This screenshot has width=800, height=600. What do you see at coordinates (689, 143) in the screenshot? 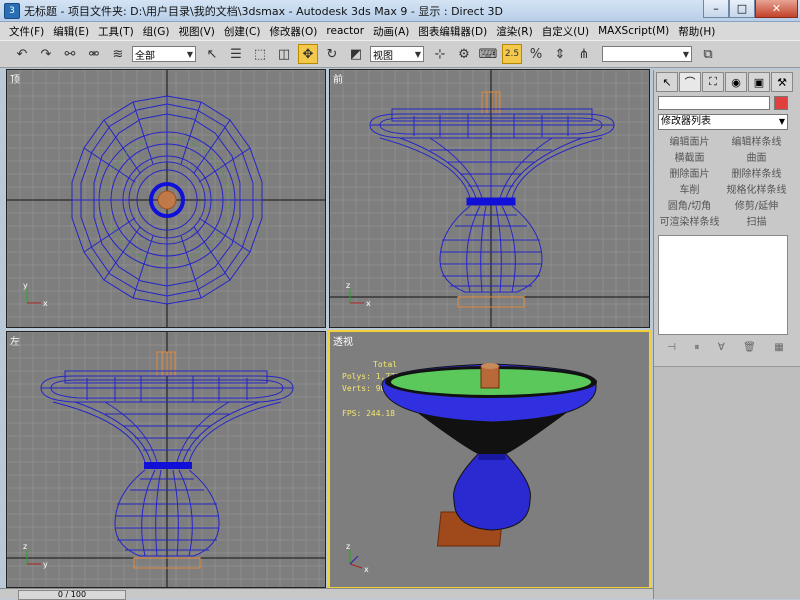
I see `edit-patch-button: 编辑面片` at bounding box center [689, 143].